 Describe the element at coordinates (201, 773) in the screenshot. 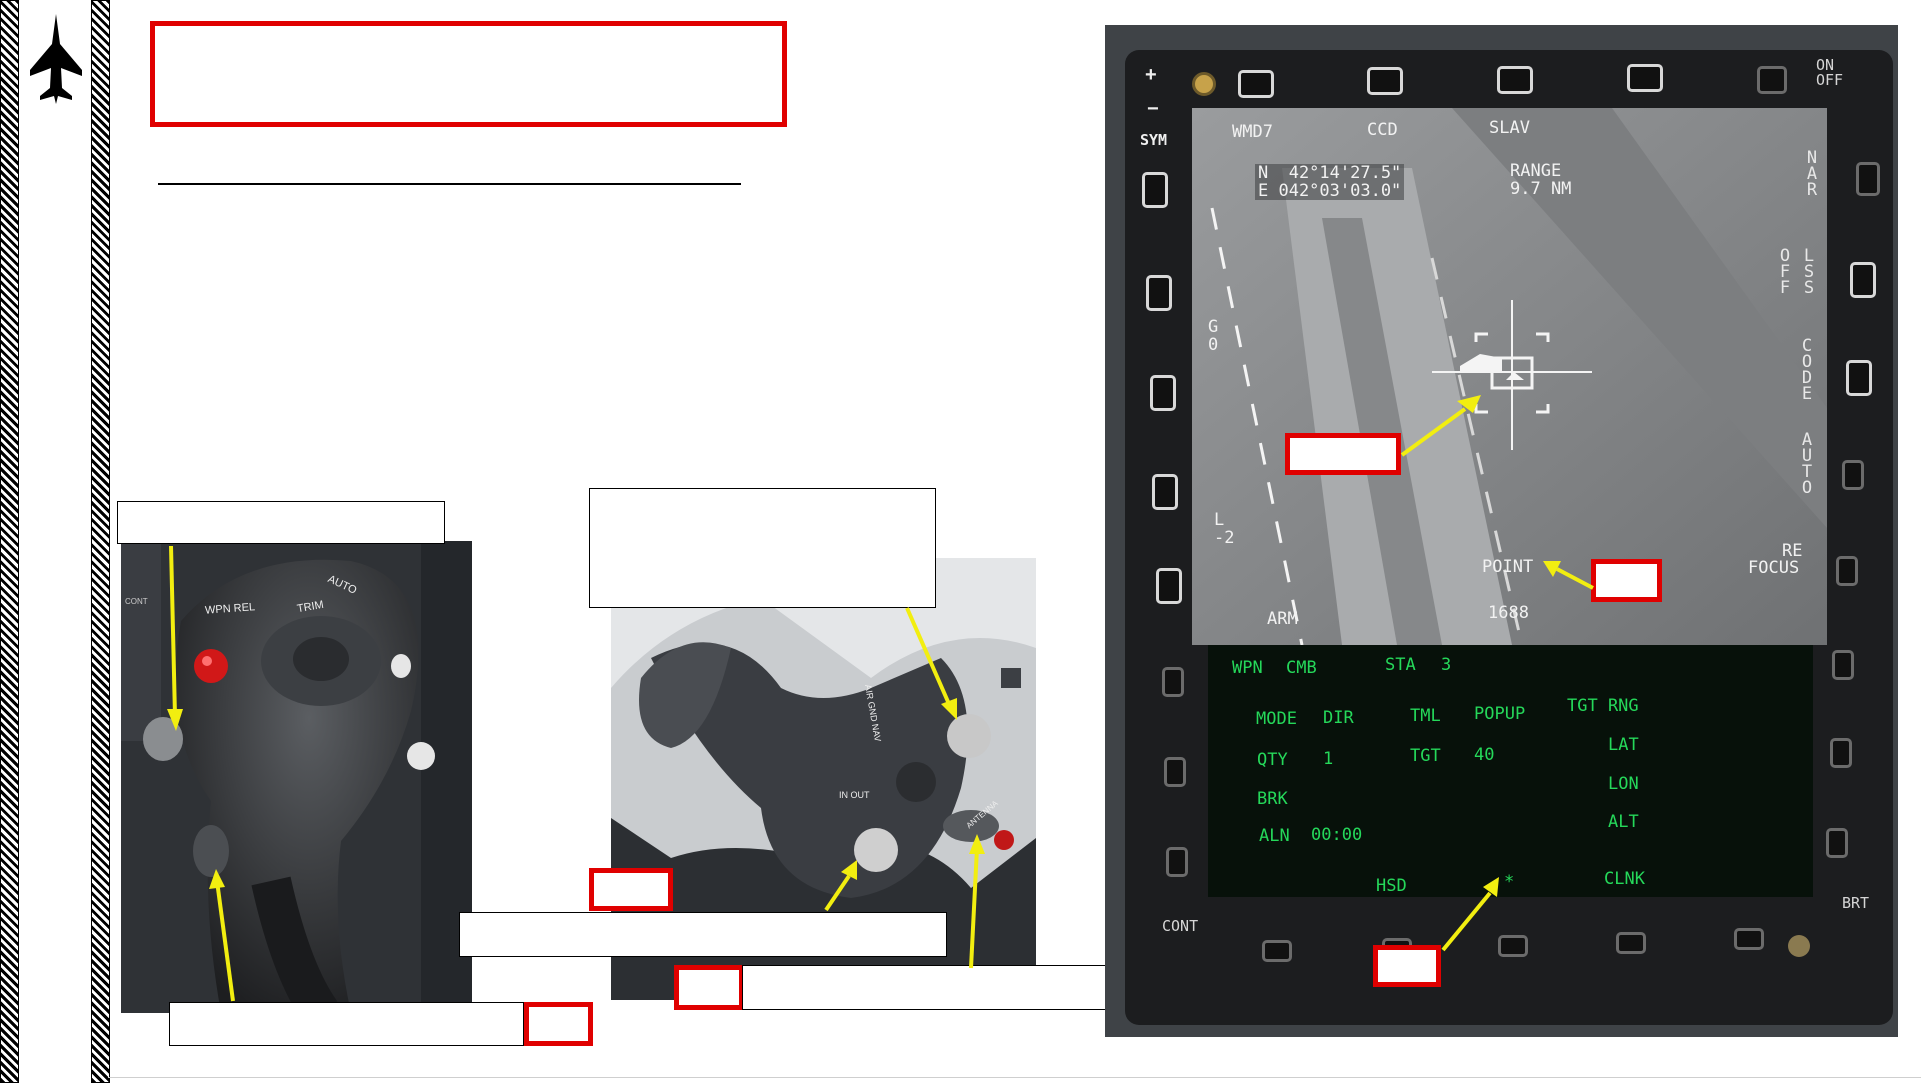

I see `stick-arrows` at that location.